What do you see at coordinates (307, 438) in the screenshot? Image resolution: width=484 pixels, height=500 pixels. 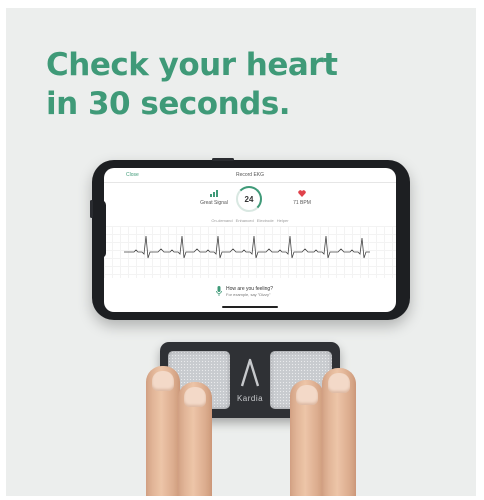 I see `right-middle-finger` at bounding box center [307, 438].